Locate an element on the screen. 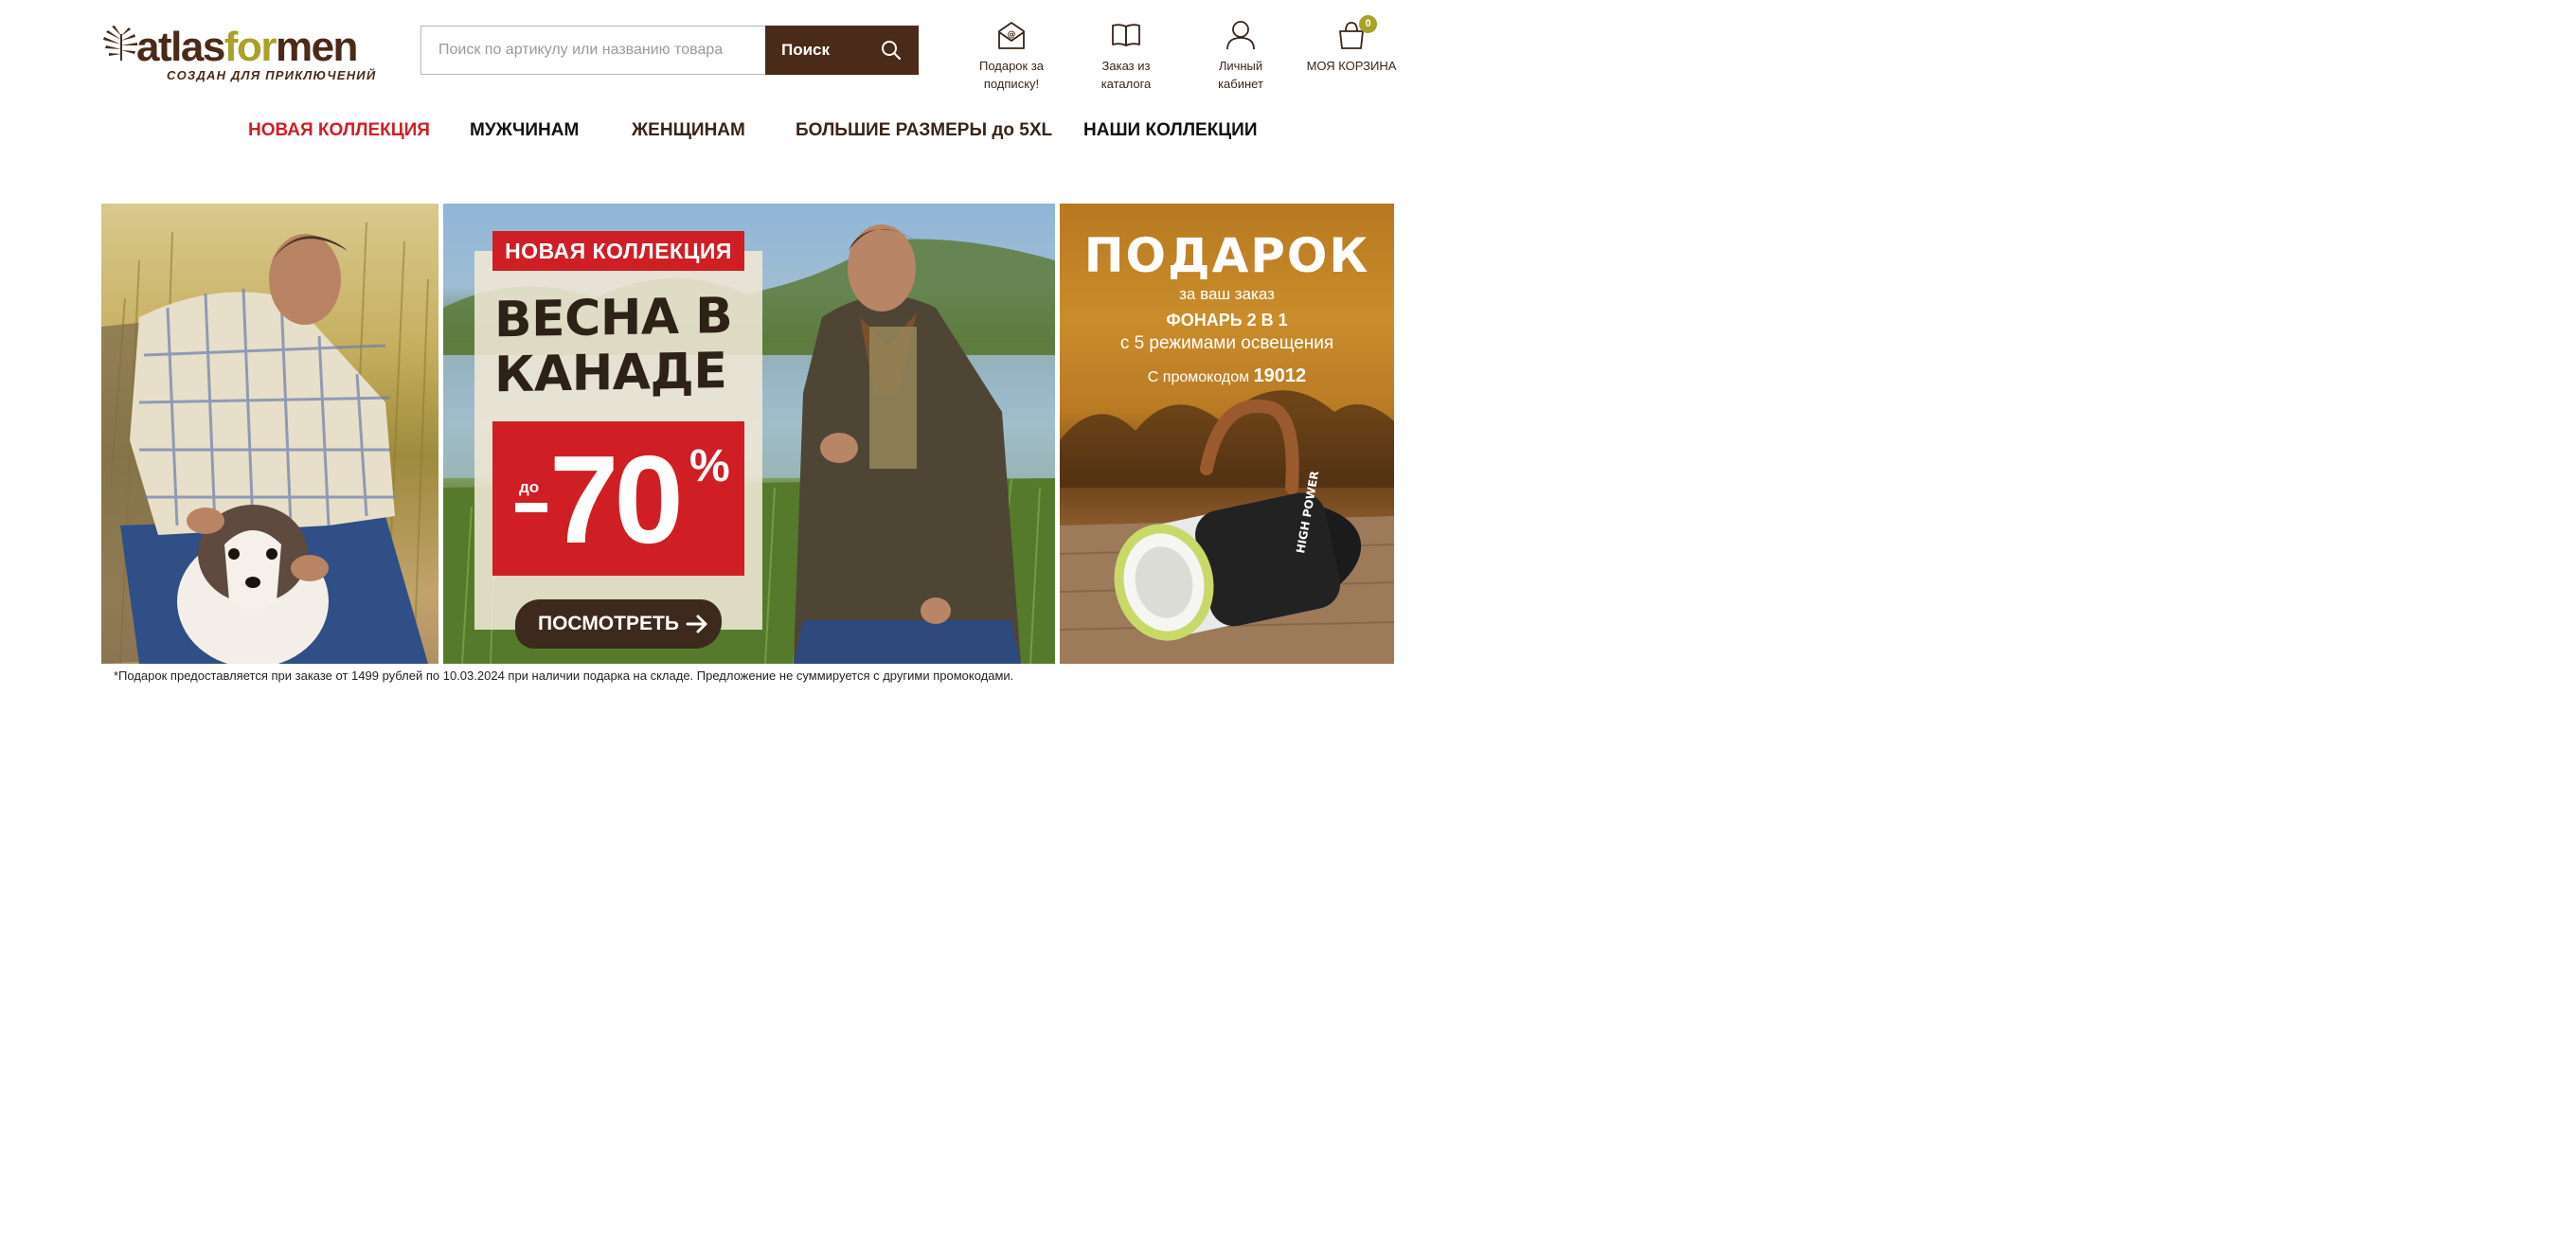 The width and height of the screenshot is (2576, 1248). promo-title: ВЕСНА В КАНАДЕ is located at coordinates (622, 345).